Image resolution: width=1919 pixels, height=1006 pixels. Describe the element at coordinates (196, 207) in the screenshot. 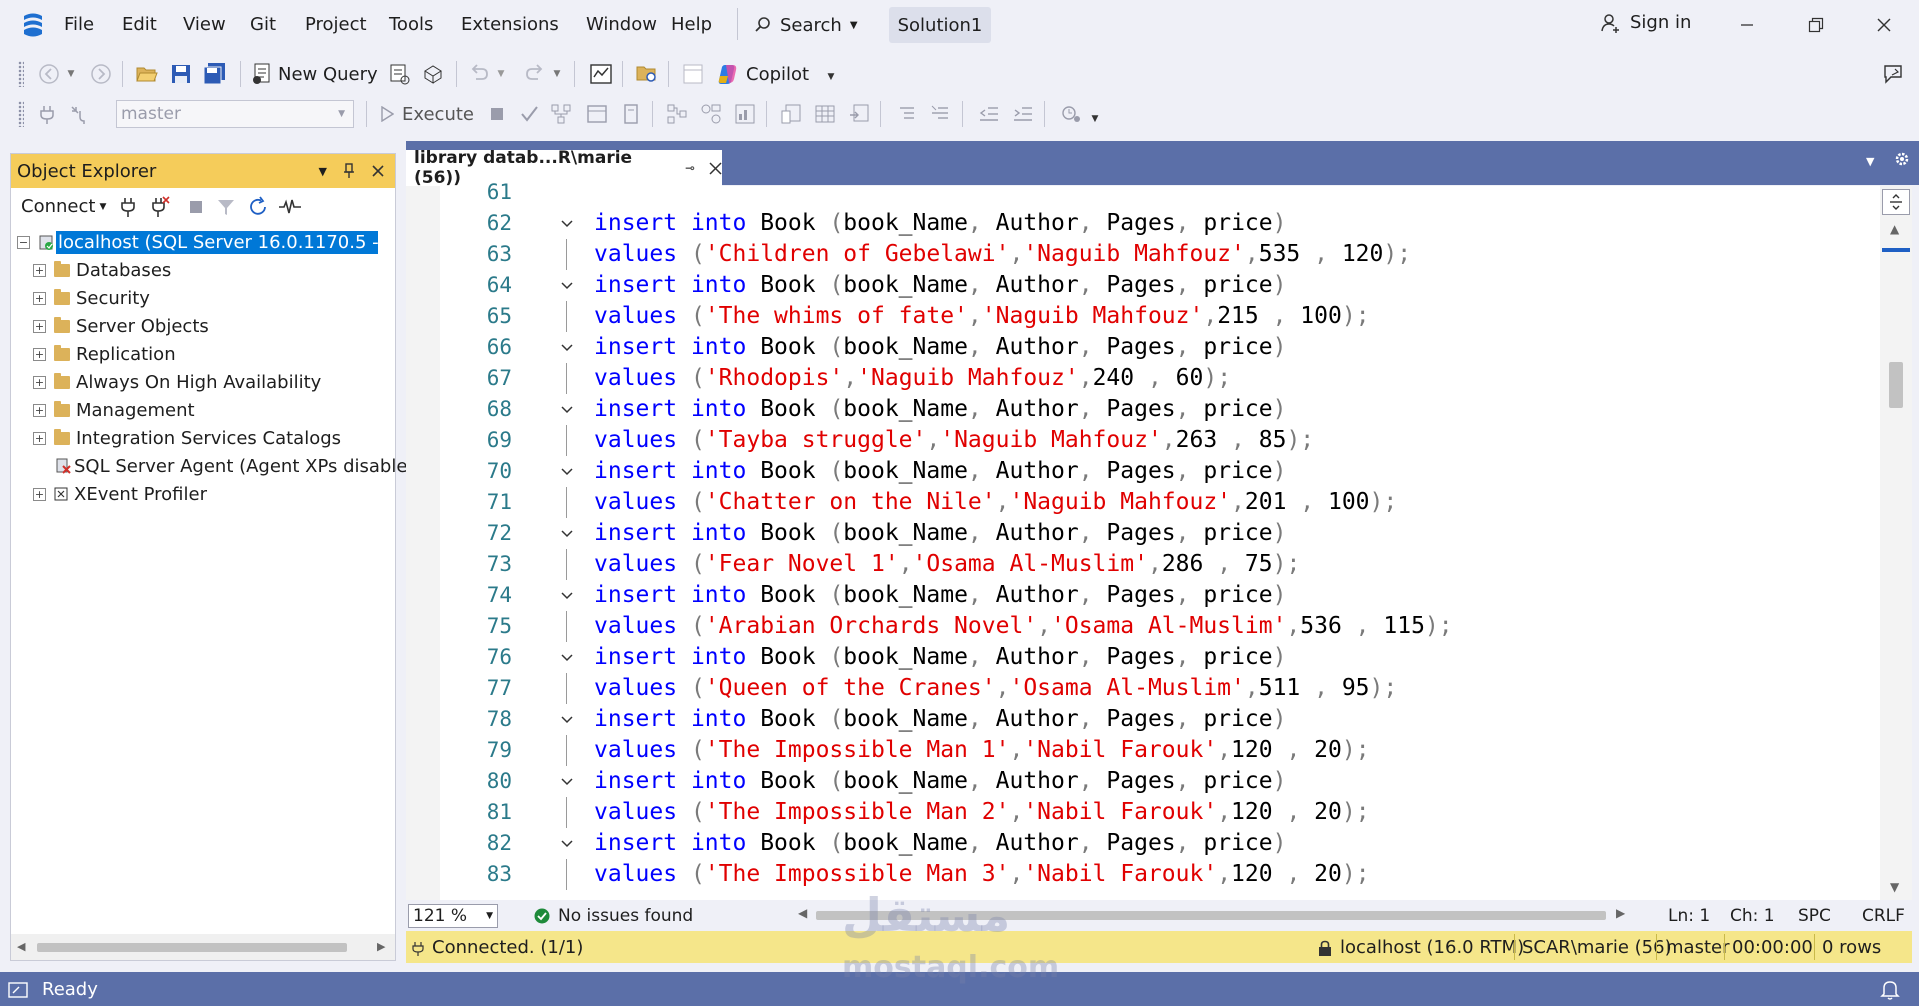

I see `stop-icon` at that location.